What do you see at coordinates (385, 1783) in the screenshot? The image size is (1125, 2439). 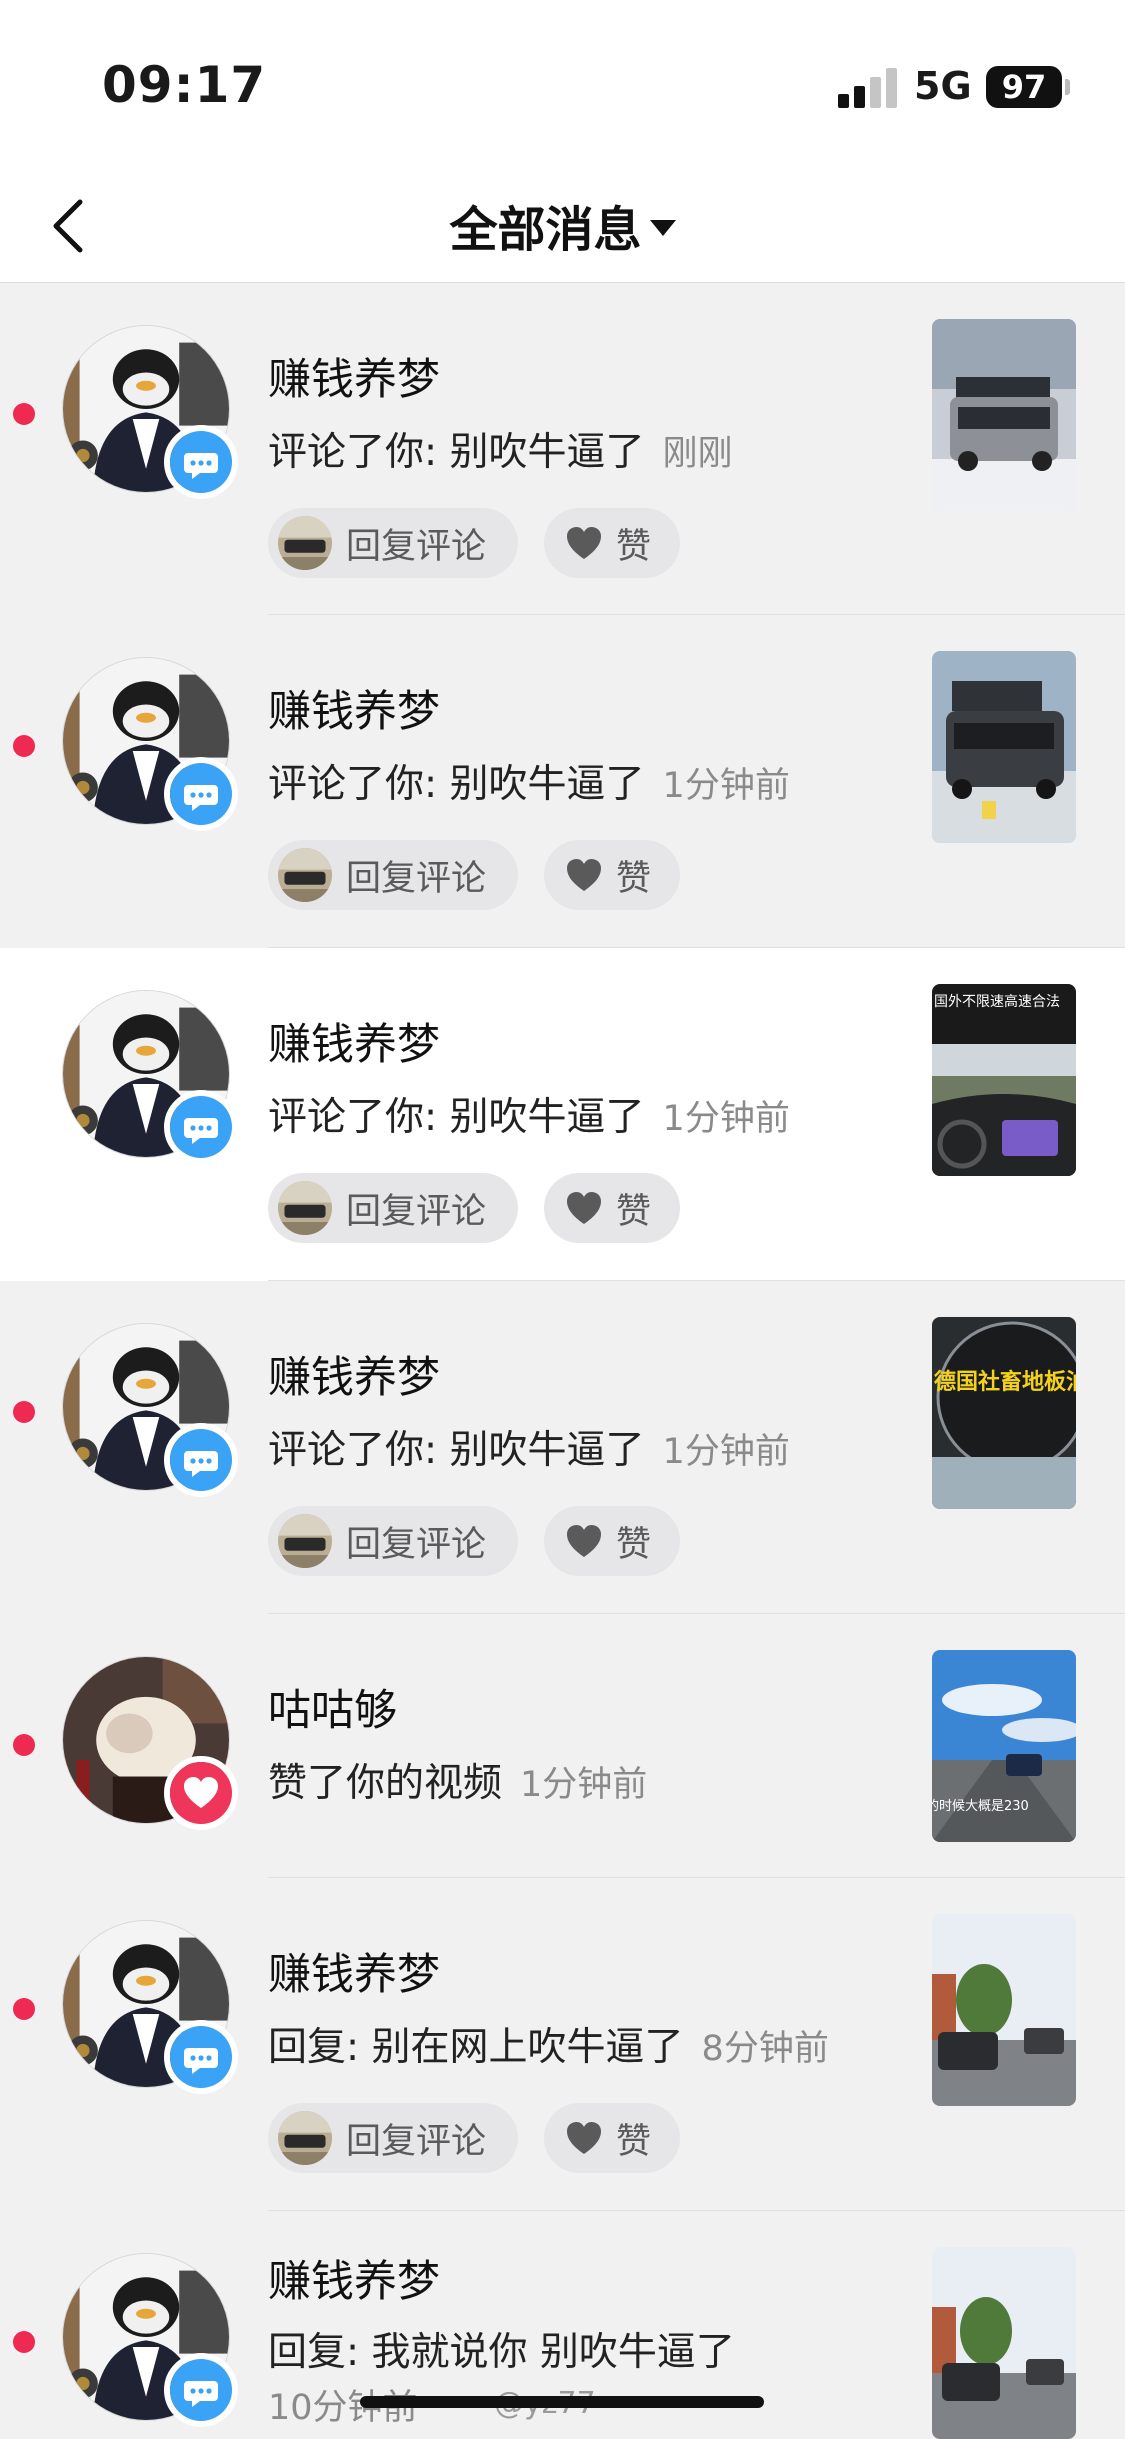 I see `action-text: 赞了你的视频` at bounding box center [385, 1783].